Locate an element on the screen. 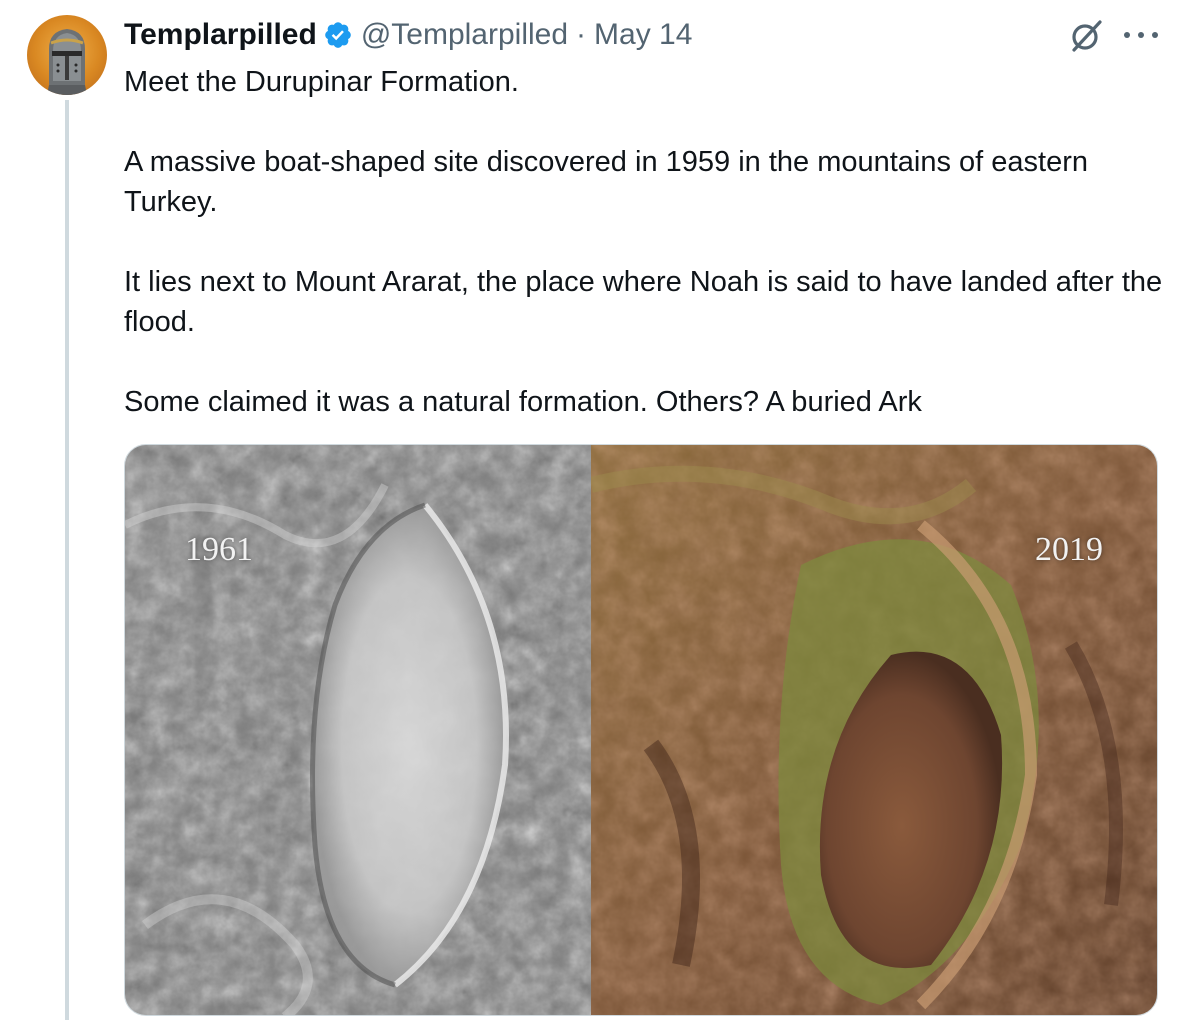 The height and width of the screenshot is (1020, 1196). verified-badge-icon is located at coordinates (338, 35).